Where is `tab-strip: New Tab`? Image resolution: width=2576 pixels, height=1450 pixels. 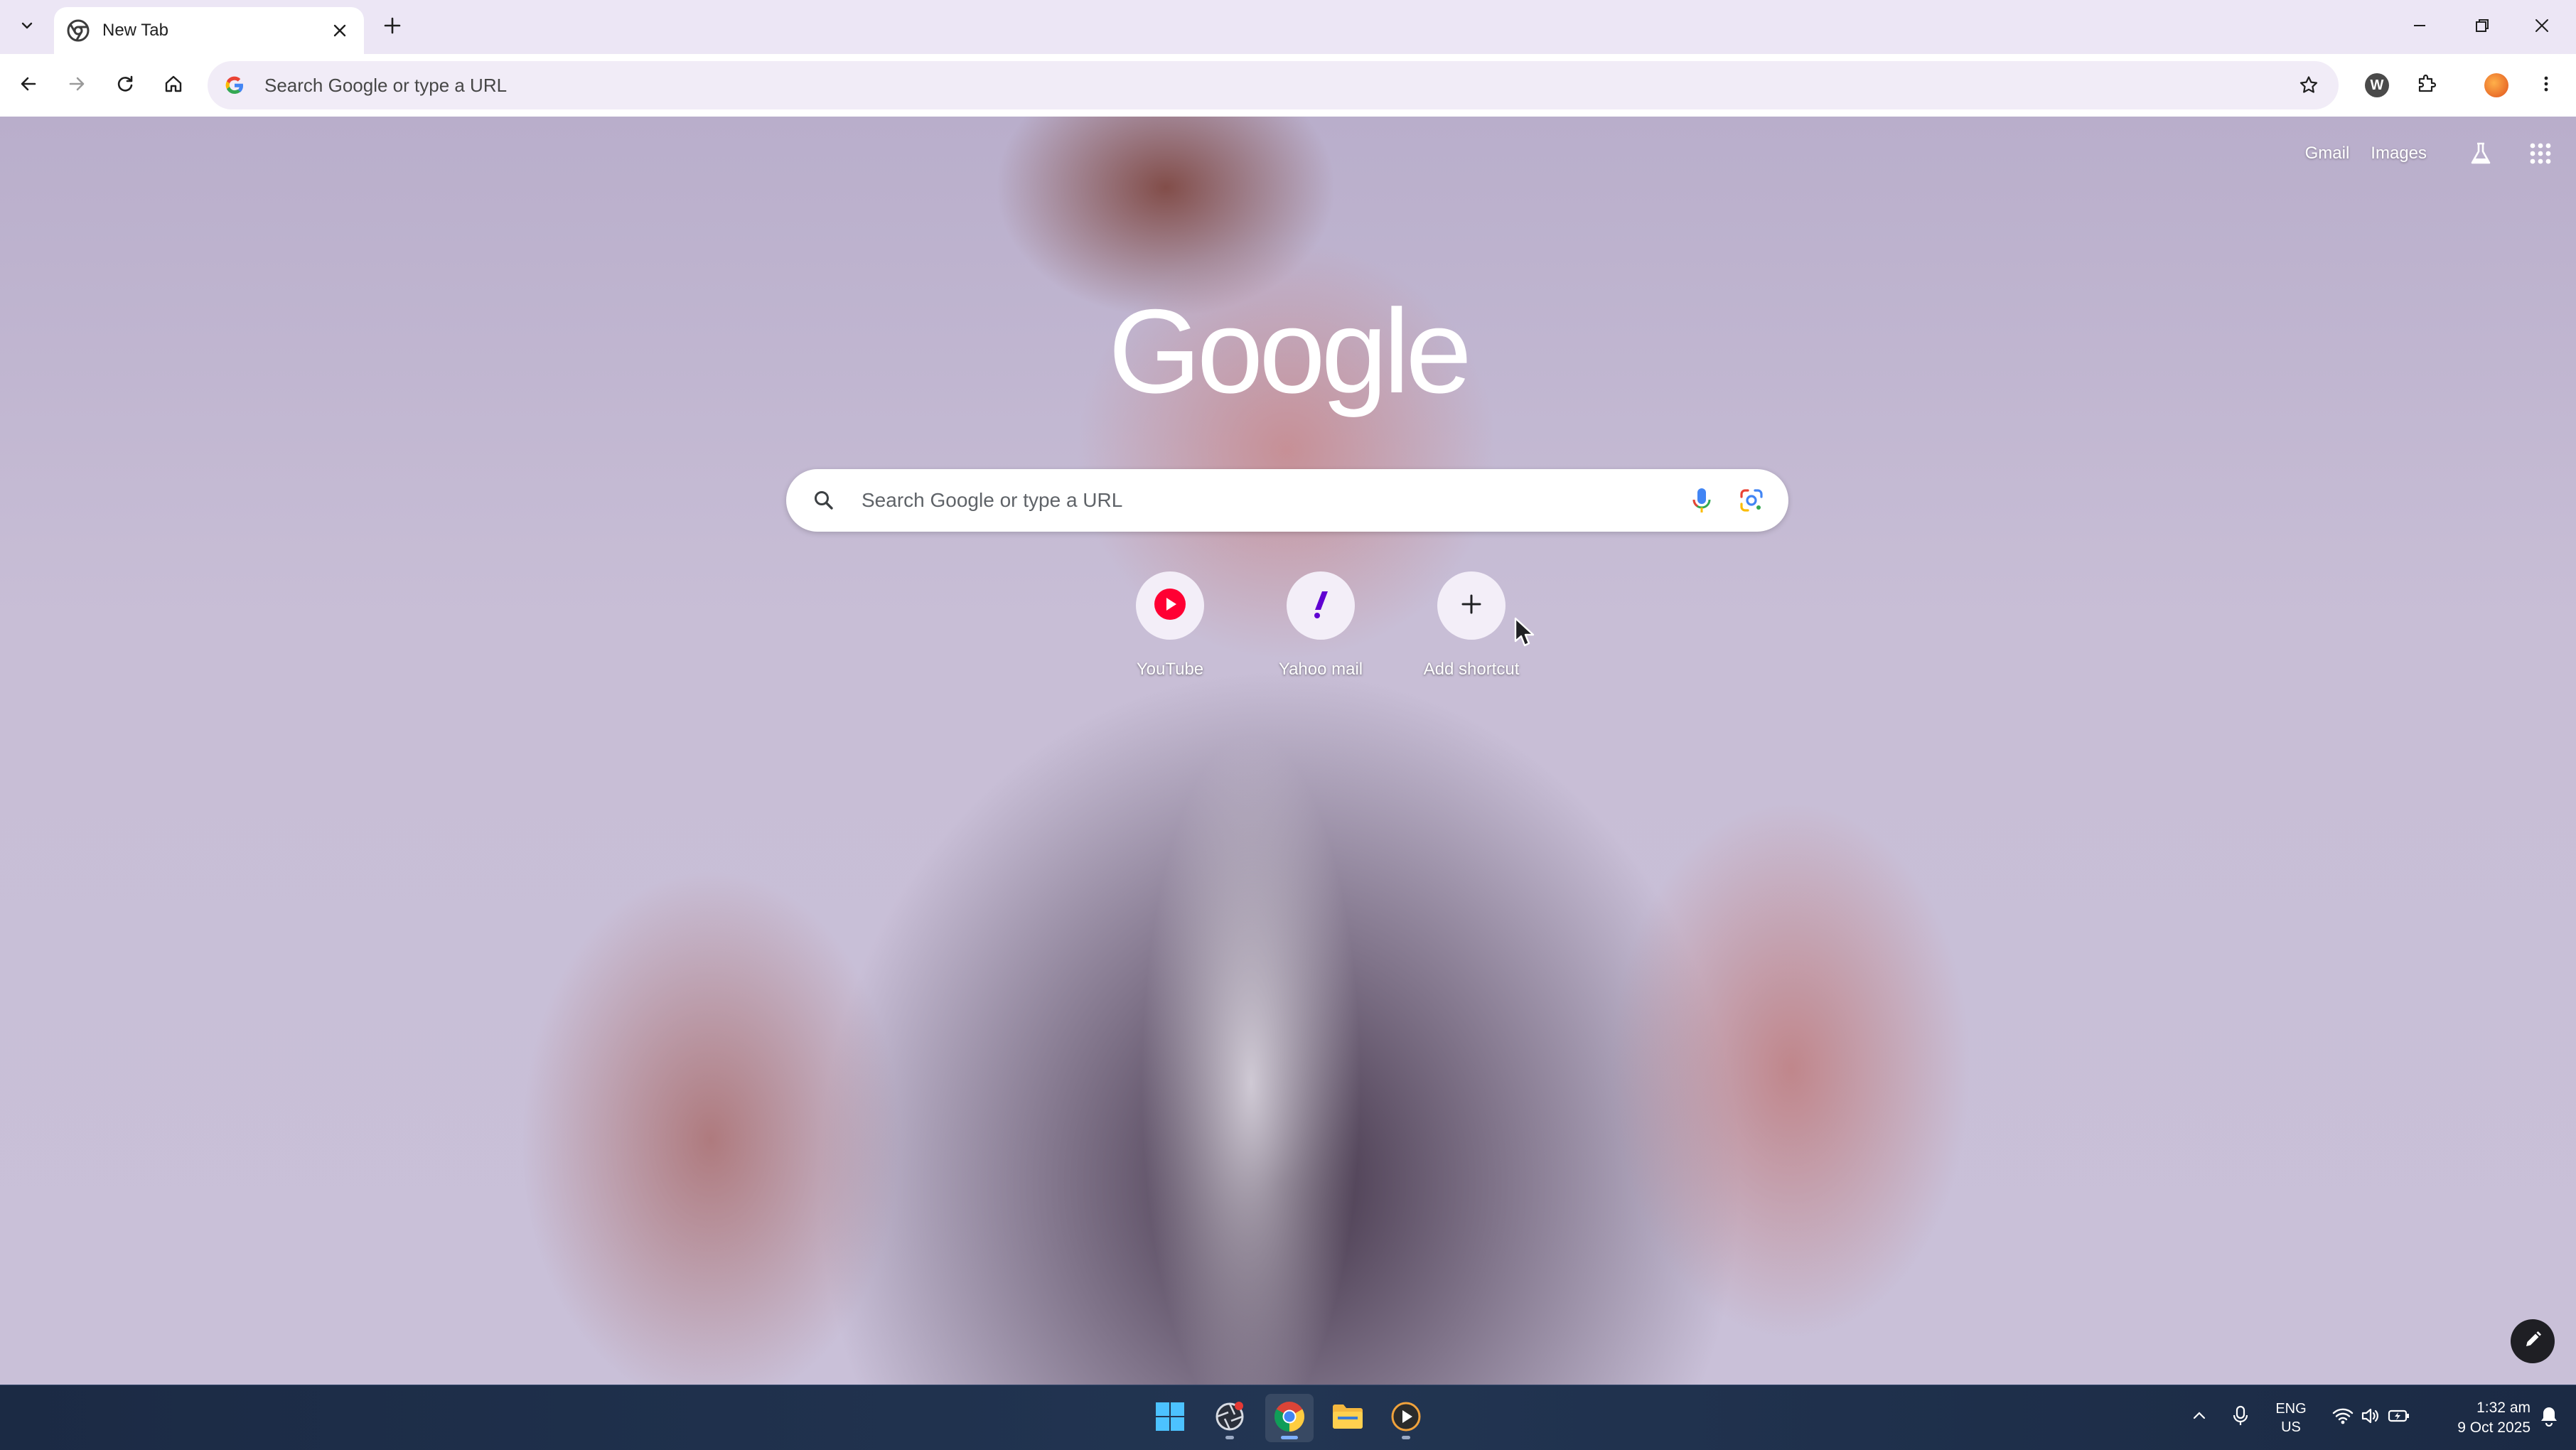
tab-strip: New Tab is located at coordinates (1288, 27).